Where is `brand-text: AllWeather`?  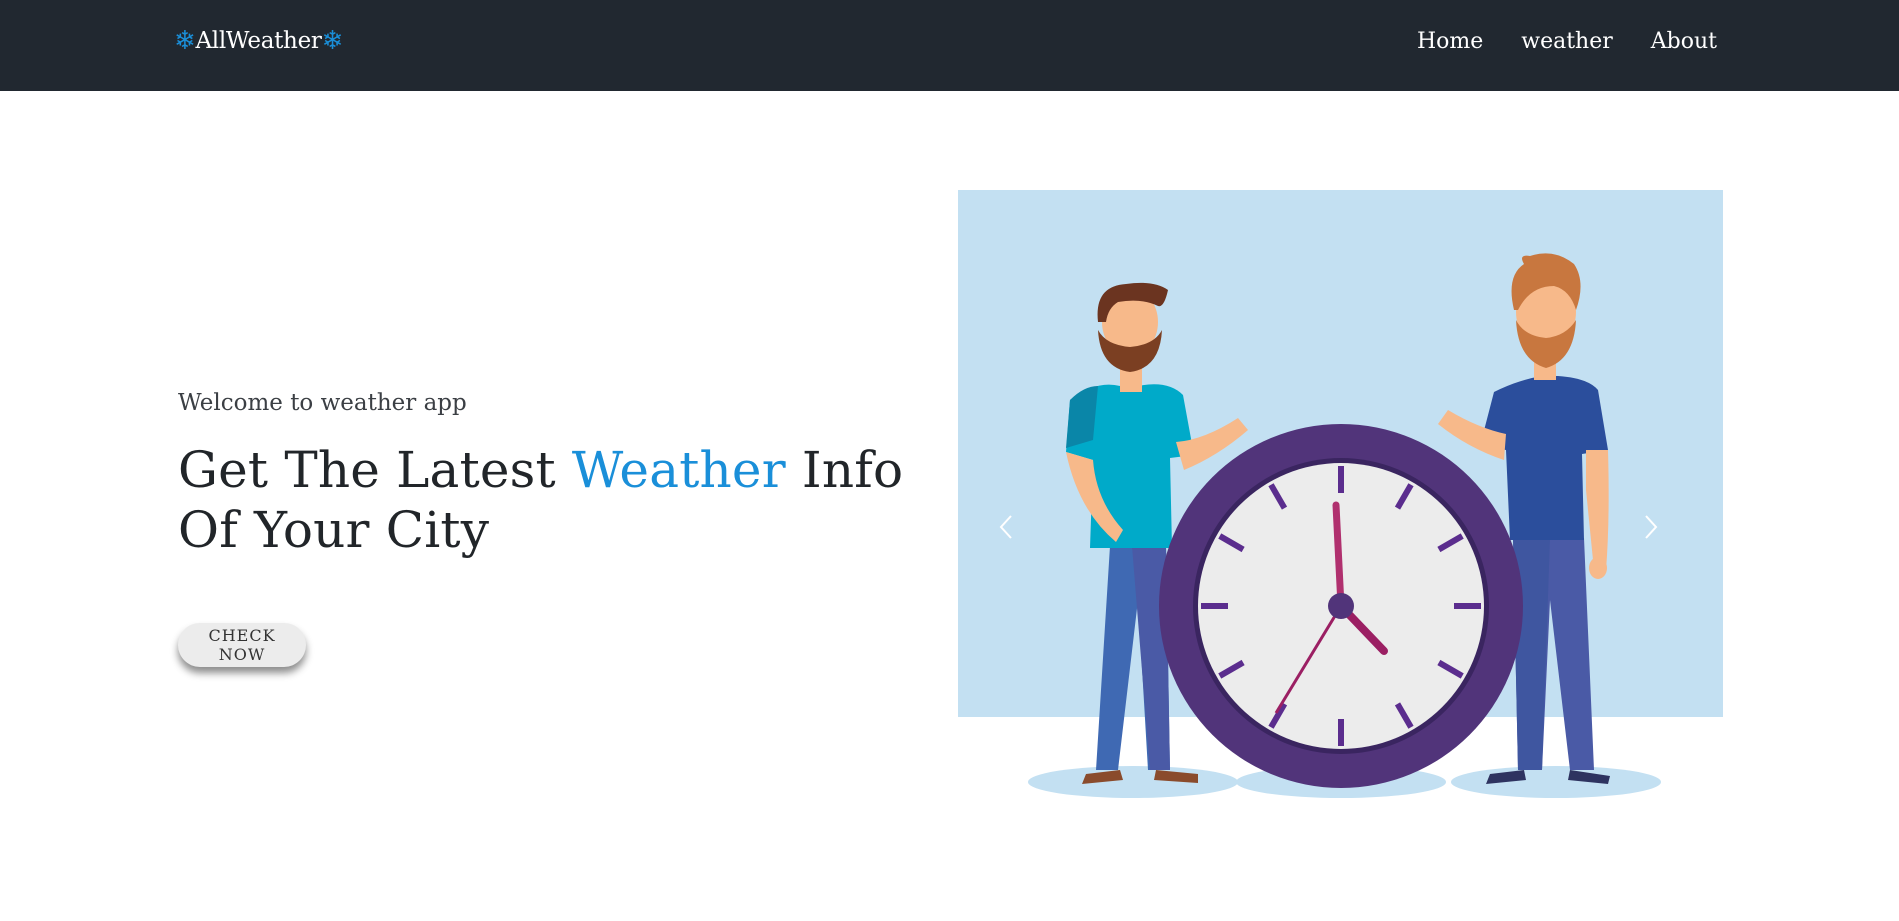
brand-text: AllWeather is located at coordinates (258, 41).